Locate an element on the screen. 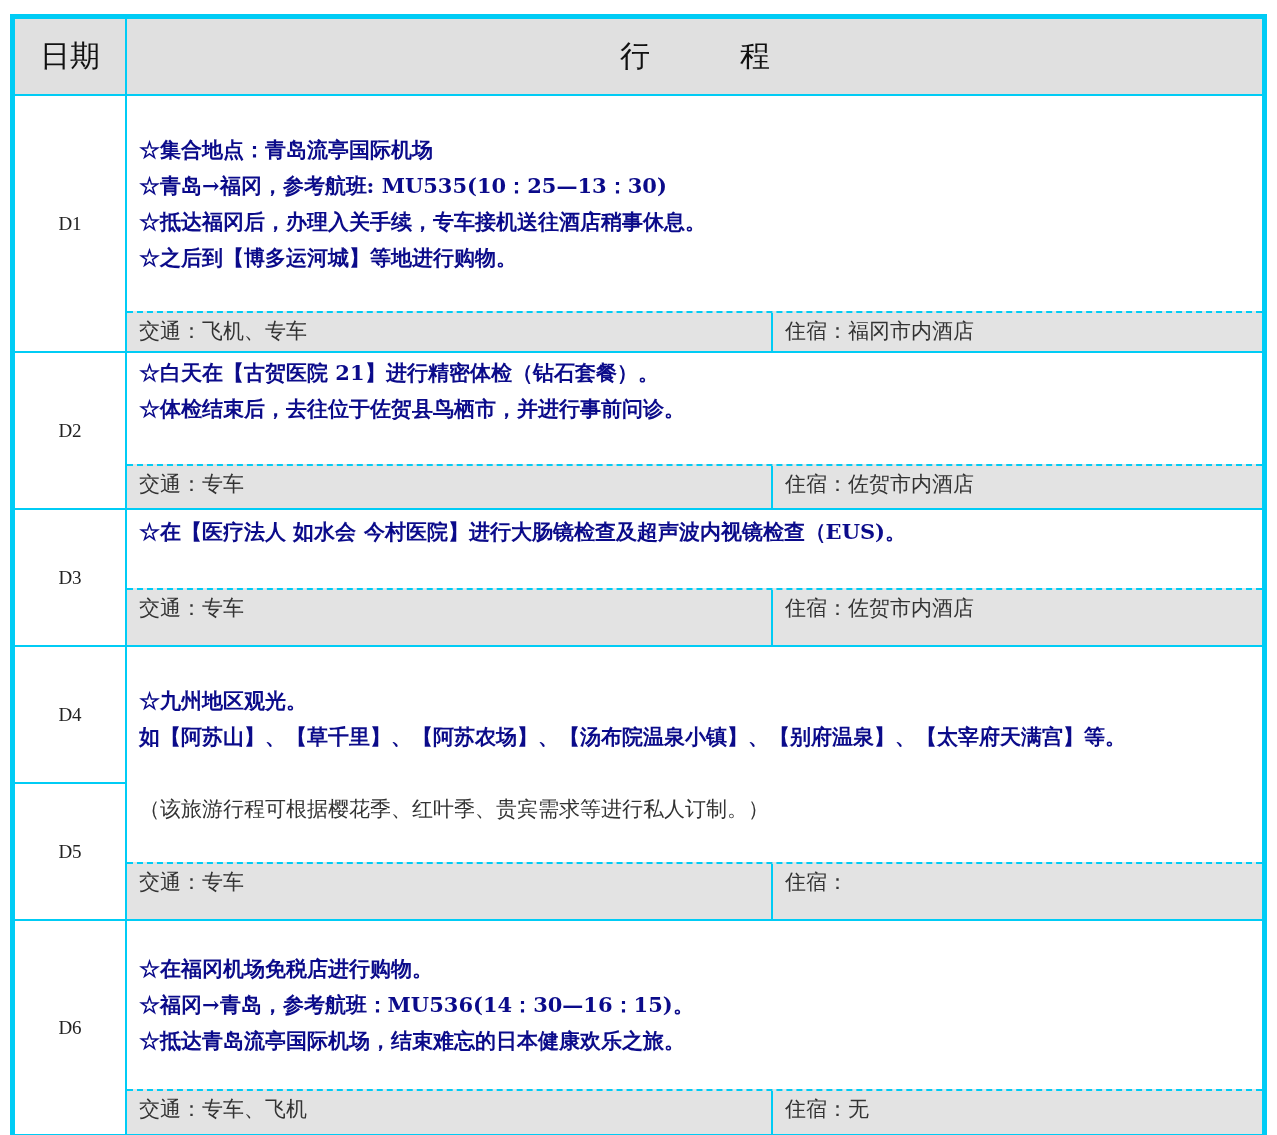 This screenshot has height=1135, width=1277. column-header: 行 程 is located at coordinates (694, 56).